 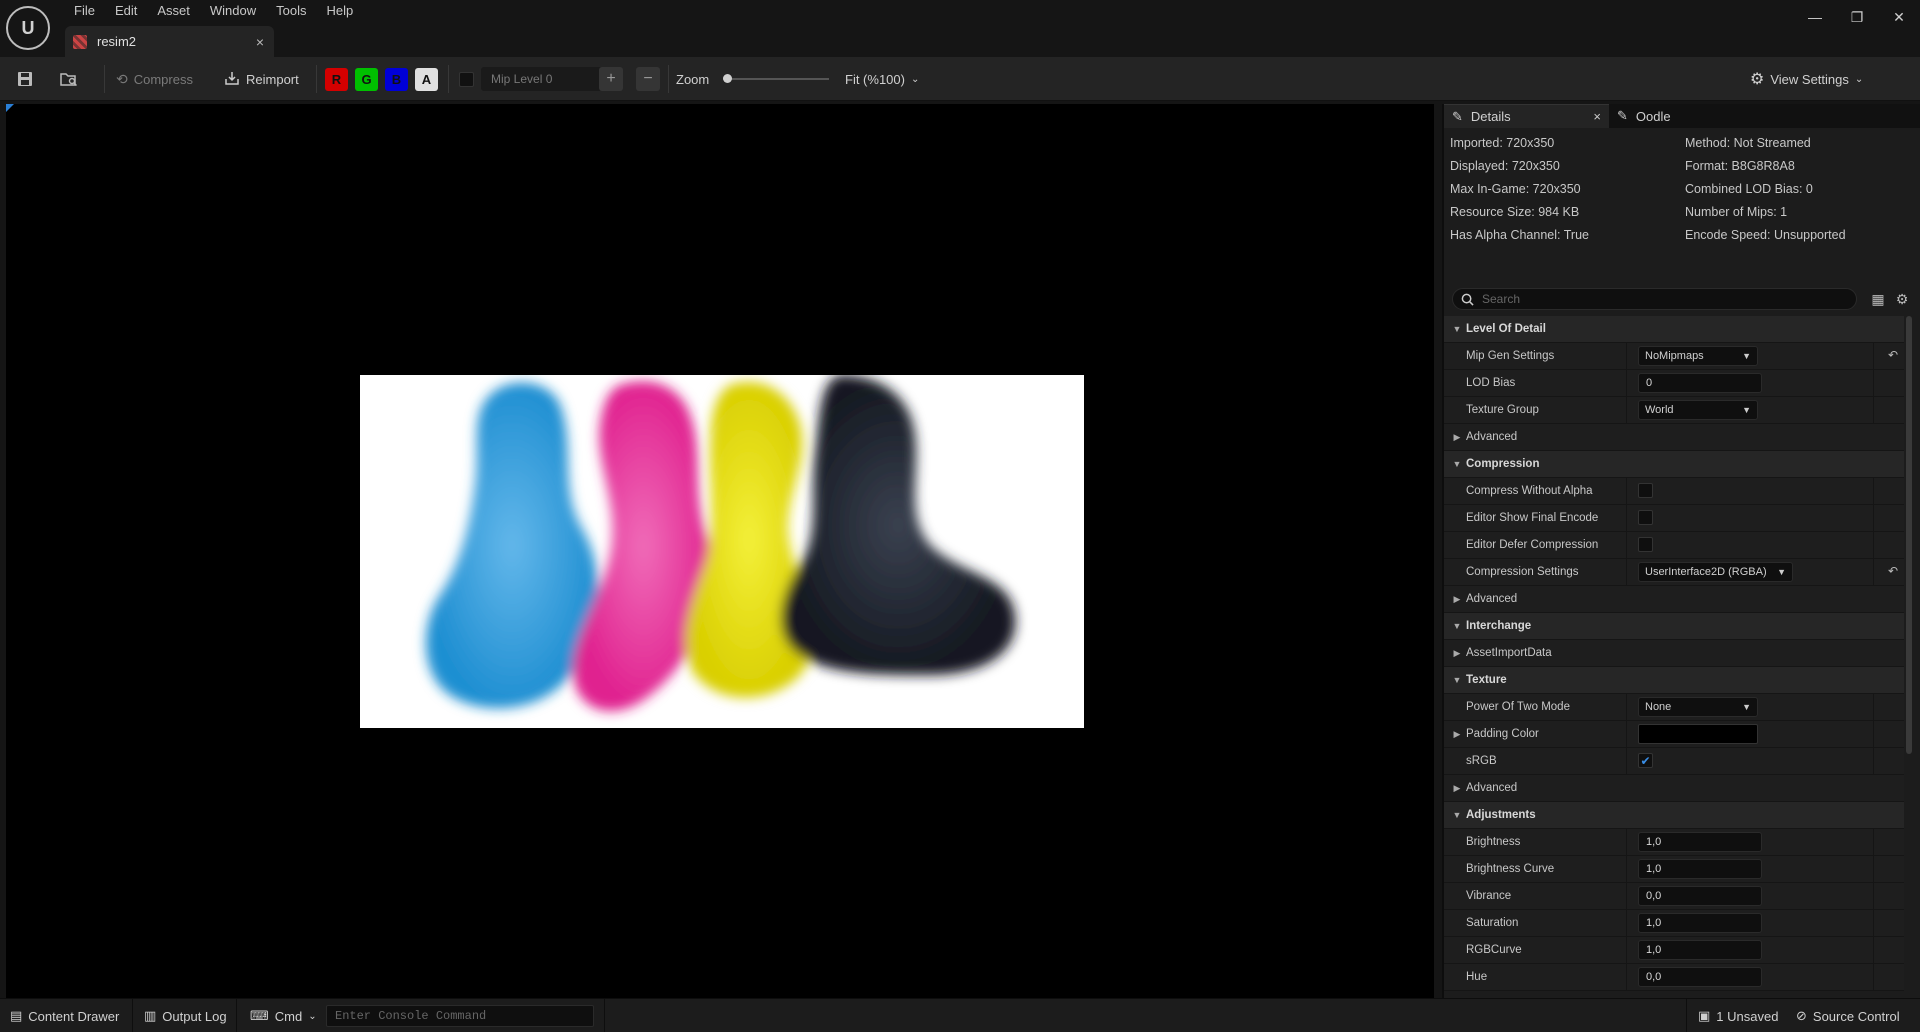 I want to click on console-command-input, so click(x=460, y=1016).